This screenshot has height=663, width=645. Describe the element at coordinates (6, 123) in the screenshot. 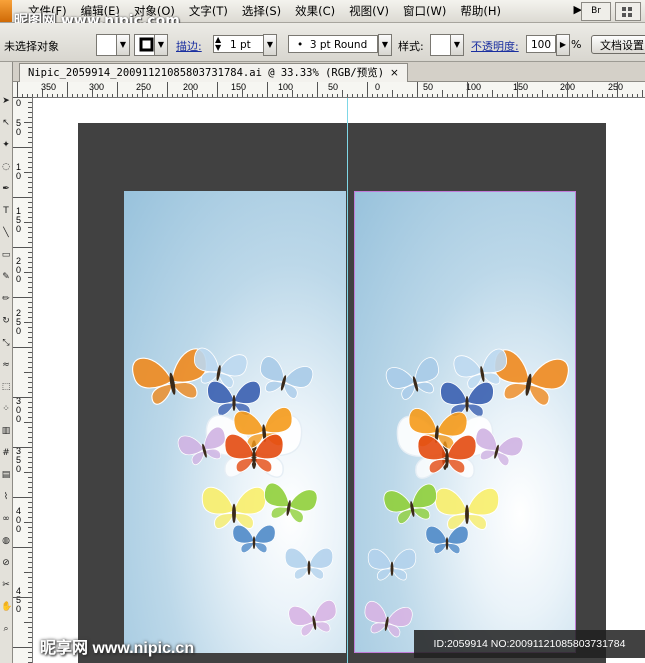

I see `direct-select-tool-icon: ↖` at that location.